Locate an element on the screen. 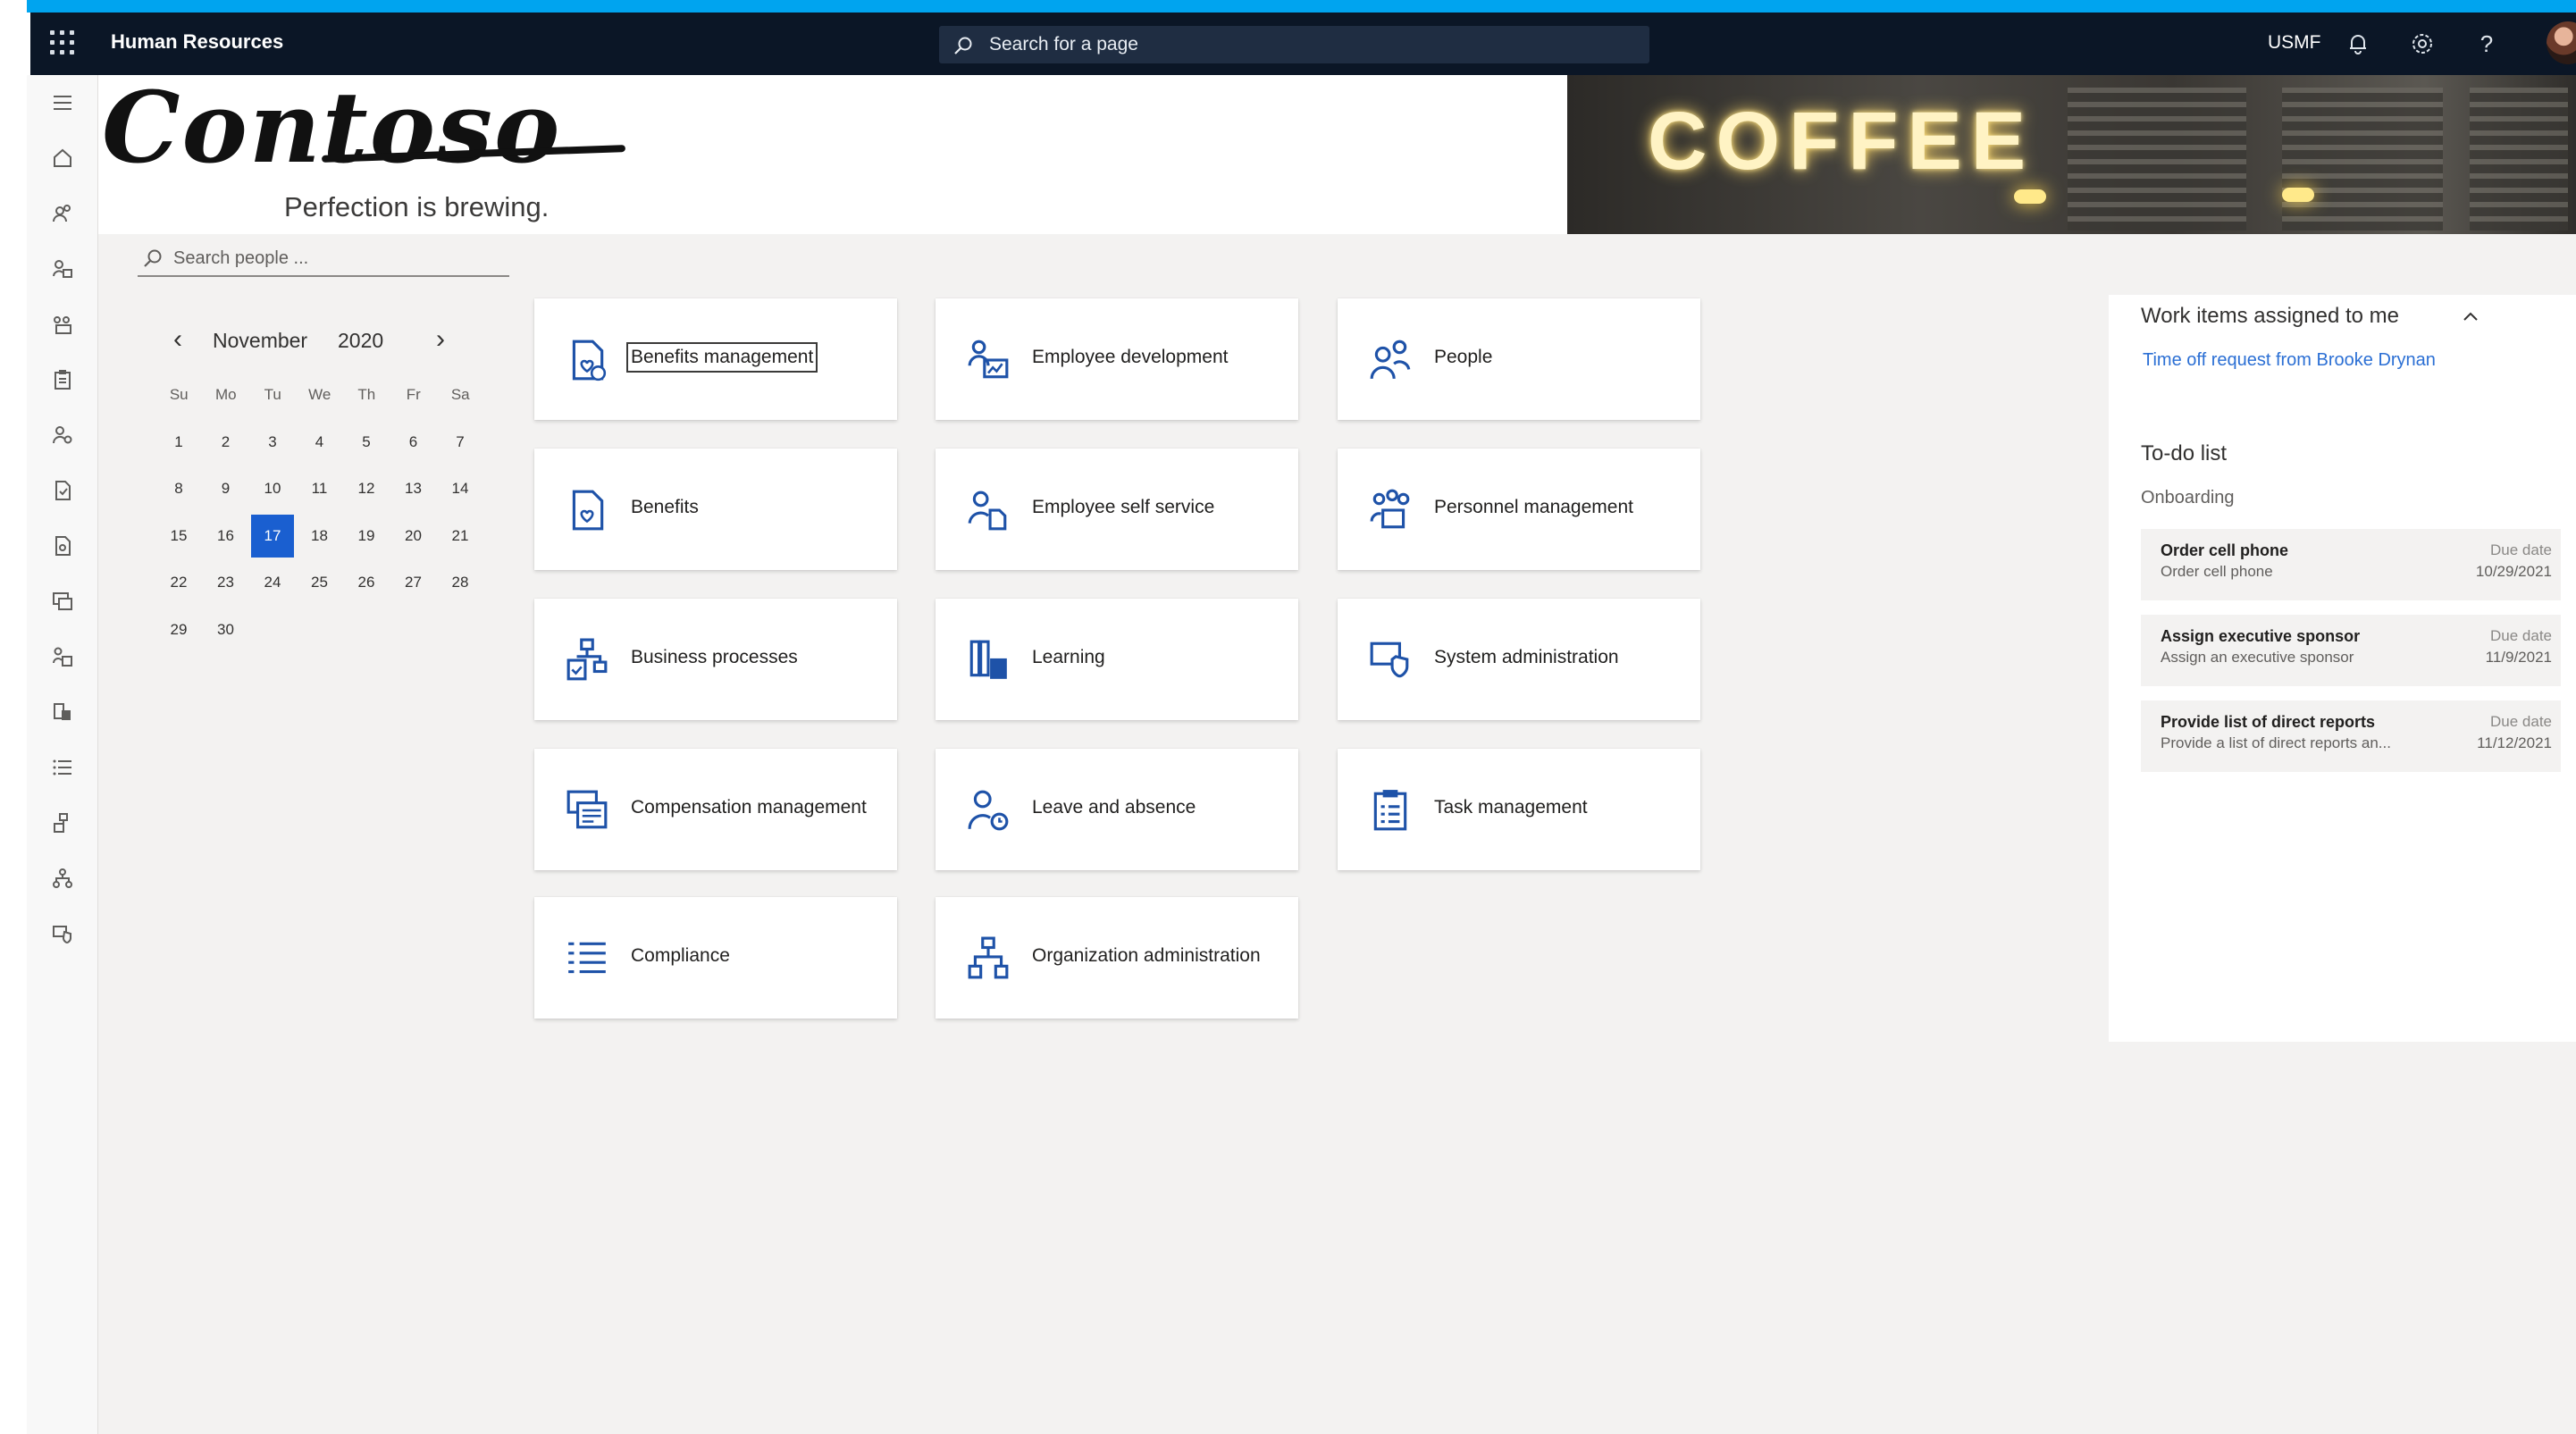 The image size is (2576, 1434). tile-learning: Learning is located at coordinates (1117, 659).